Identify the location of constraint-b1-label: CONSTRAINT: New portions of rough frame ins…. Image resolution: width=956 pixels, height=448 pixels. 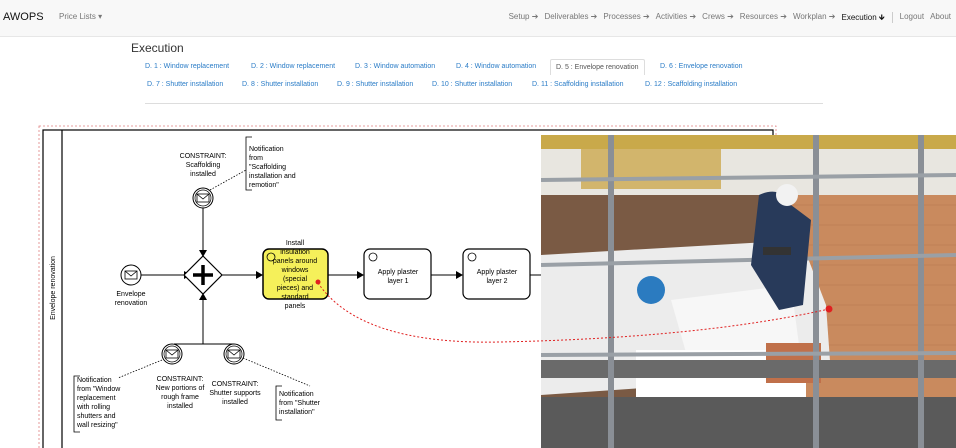
(180, 393).